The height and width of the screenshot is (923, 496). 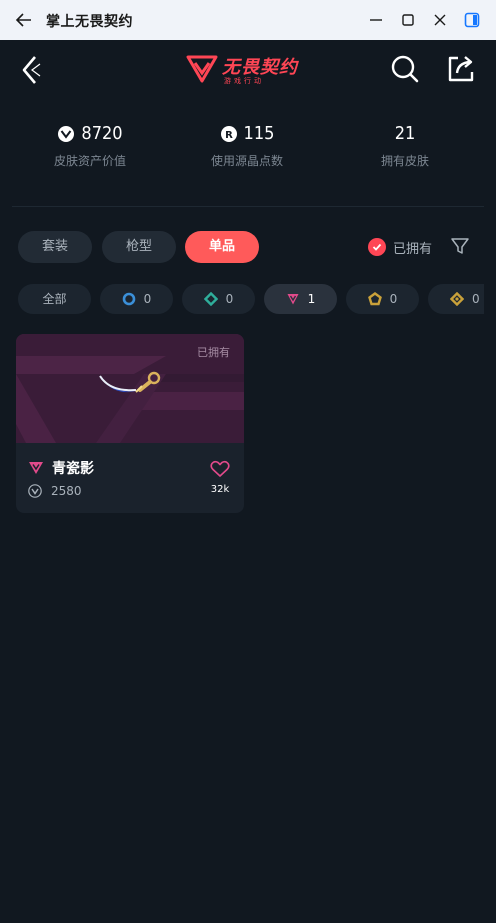 What do you see at coordinates (24, 20) in the screenshot?
I see `arrow-left-icon` at bounding box center [24, 20].